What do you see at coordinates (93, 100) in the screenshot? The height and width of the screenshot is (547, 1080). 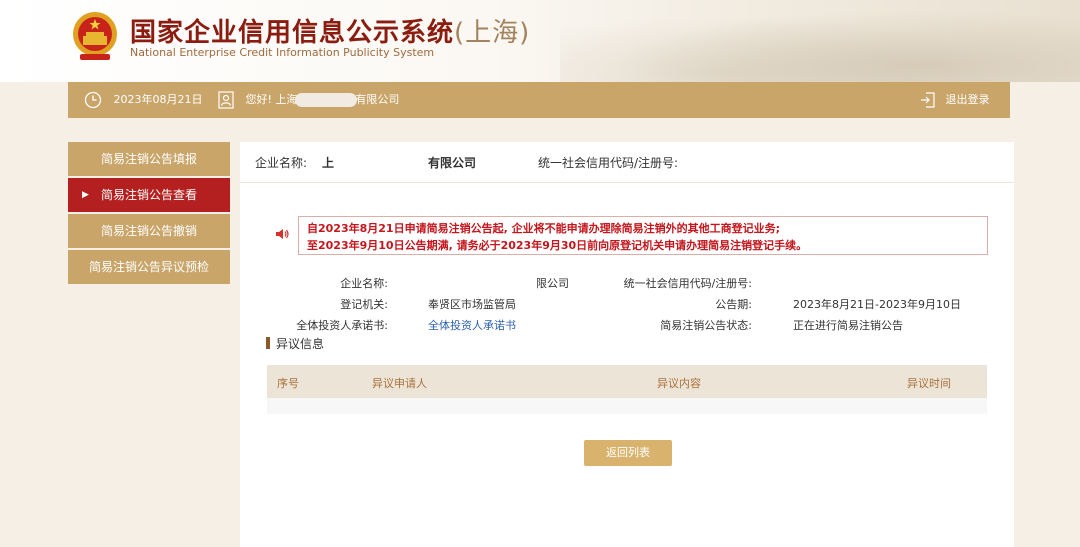 I see `clock-icon` at bounding box center [93, 100].